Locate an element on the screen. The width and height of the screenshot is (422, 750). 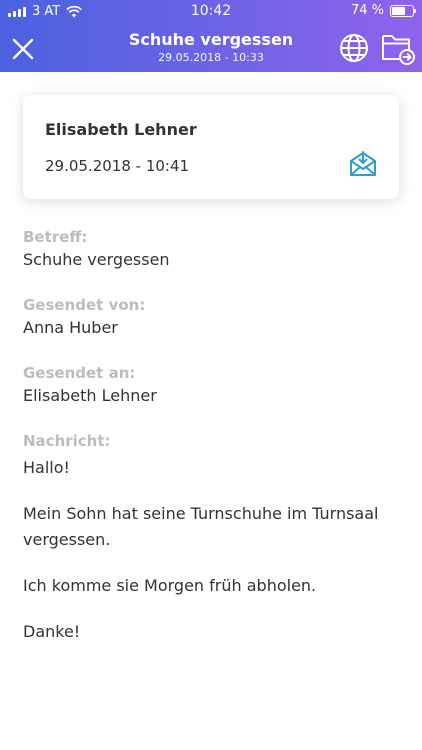
message-paragraph: Ich komme sie Morgen früh abholen. is located at coordinates (170, 585).